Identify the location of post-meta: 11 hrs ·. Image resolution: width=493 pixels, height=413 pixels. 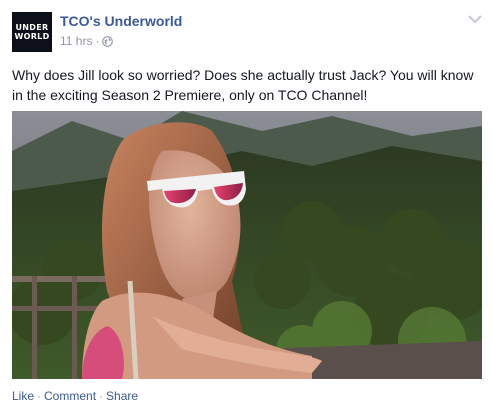
(87, 41).